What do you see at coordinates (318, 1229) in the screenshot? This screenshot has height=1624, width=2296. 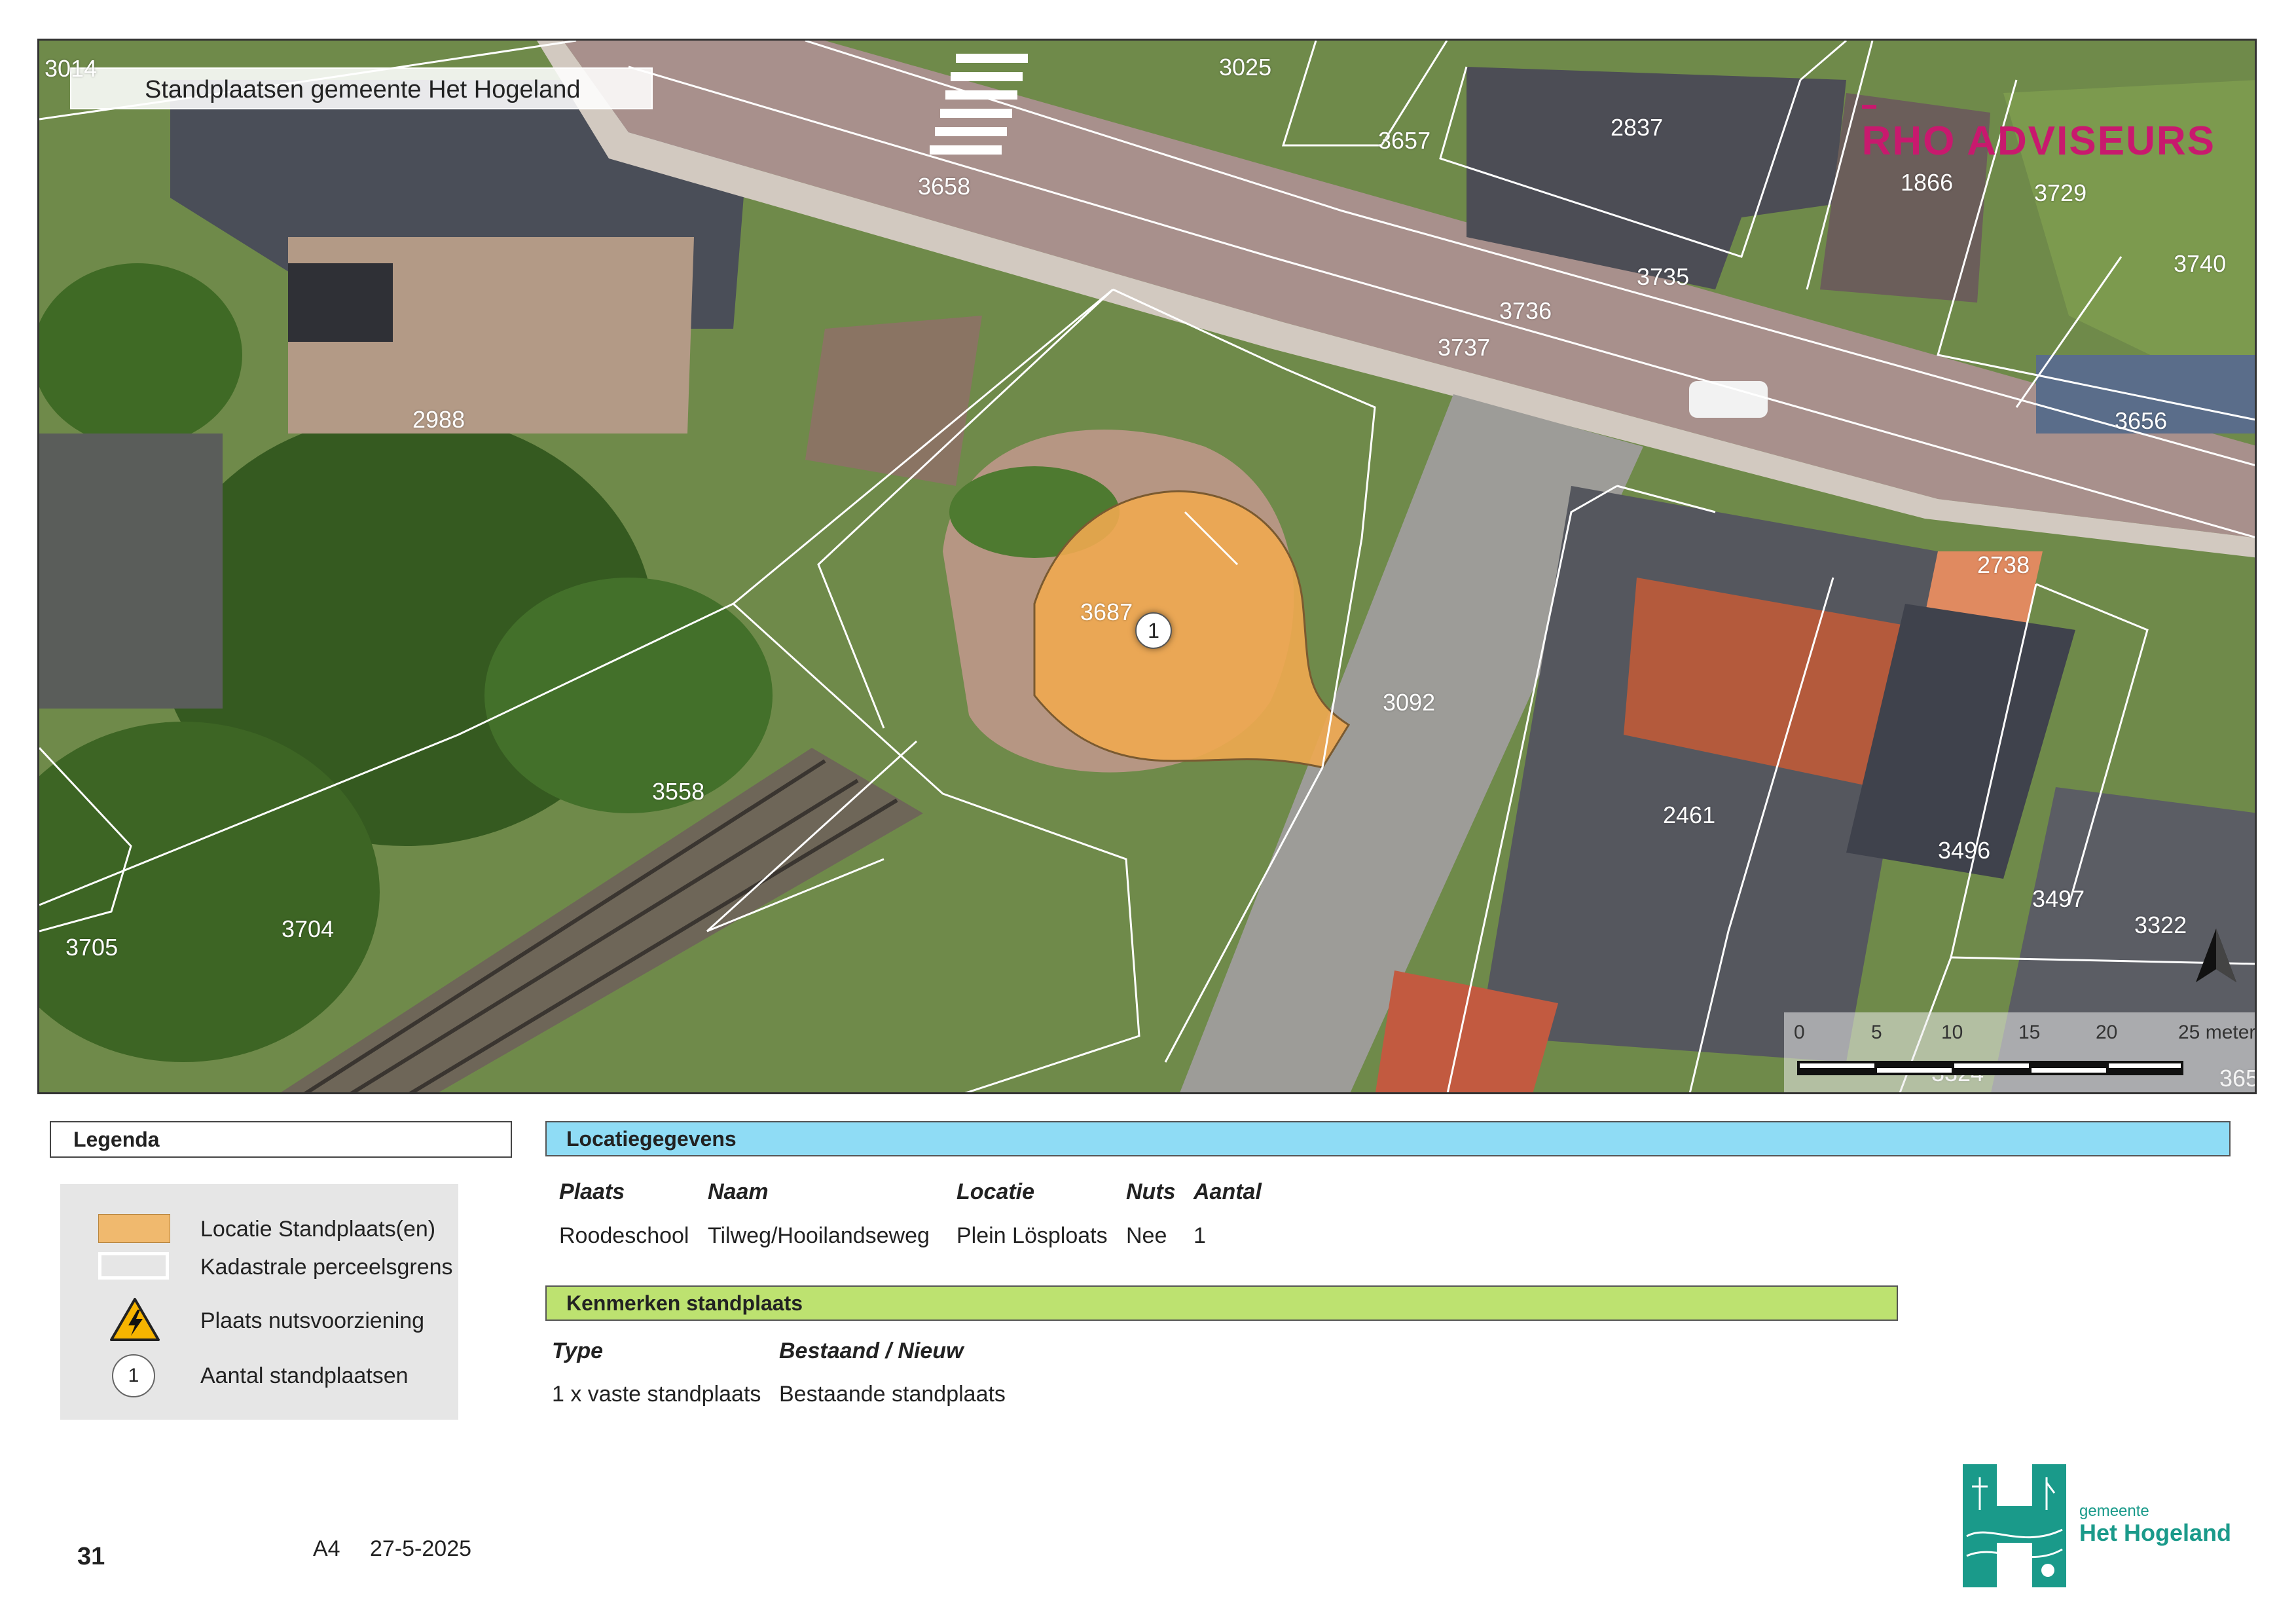 I see `legend-label: Locatie Standplaats(en)` at bounding box center [318, 1229].